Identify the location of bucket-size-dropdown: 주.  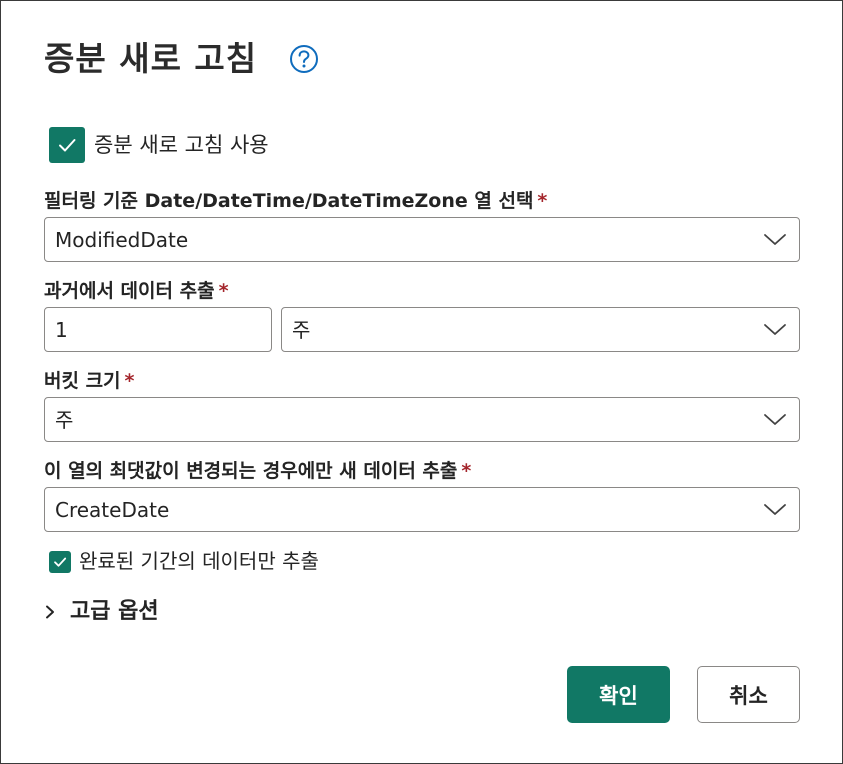
(422, 419).